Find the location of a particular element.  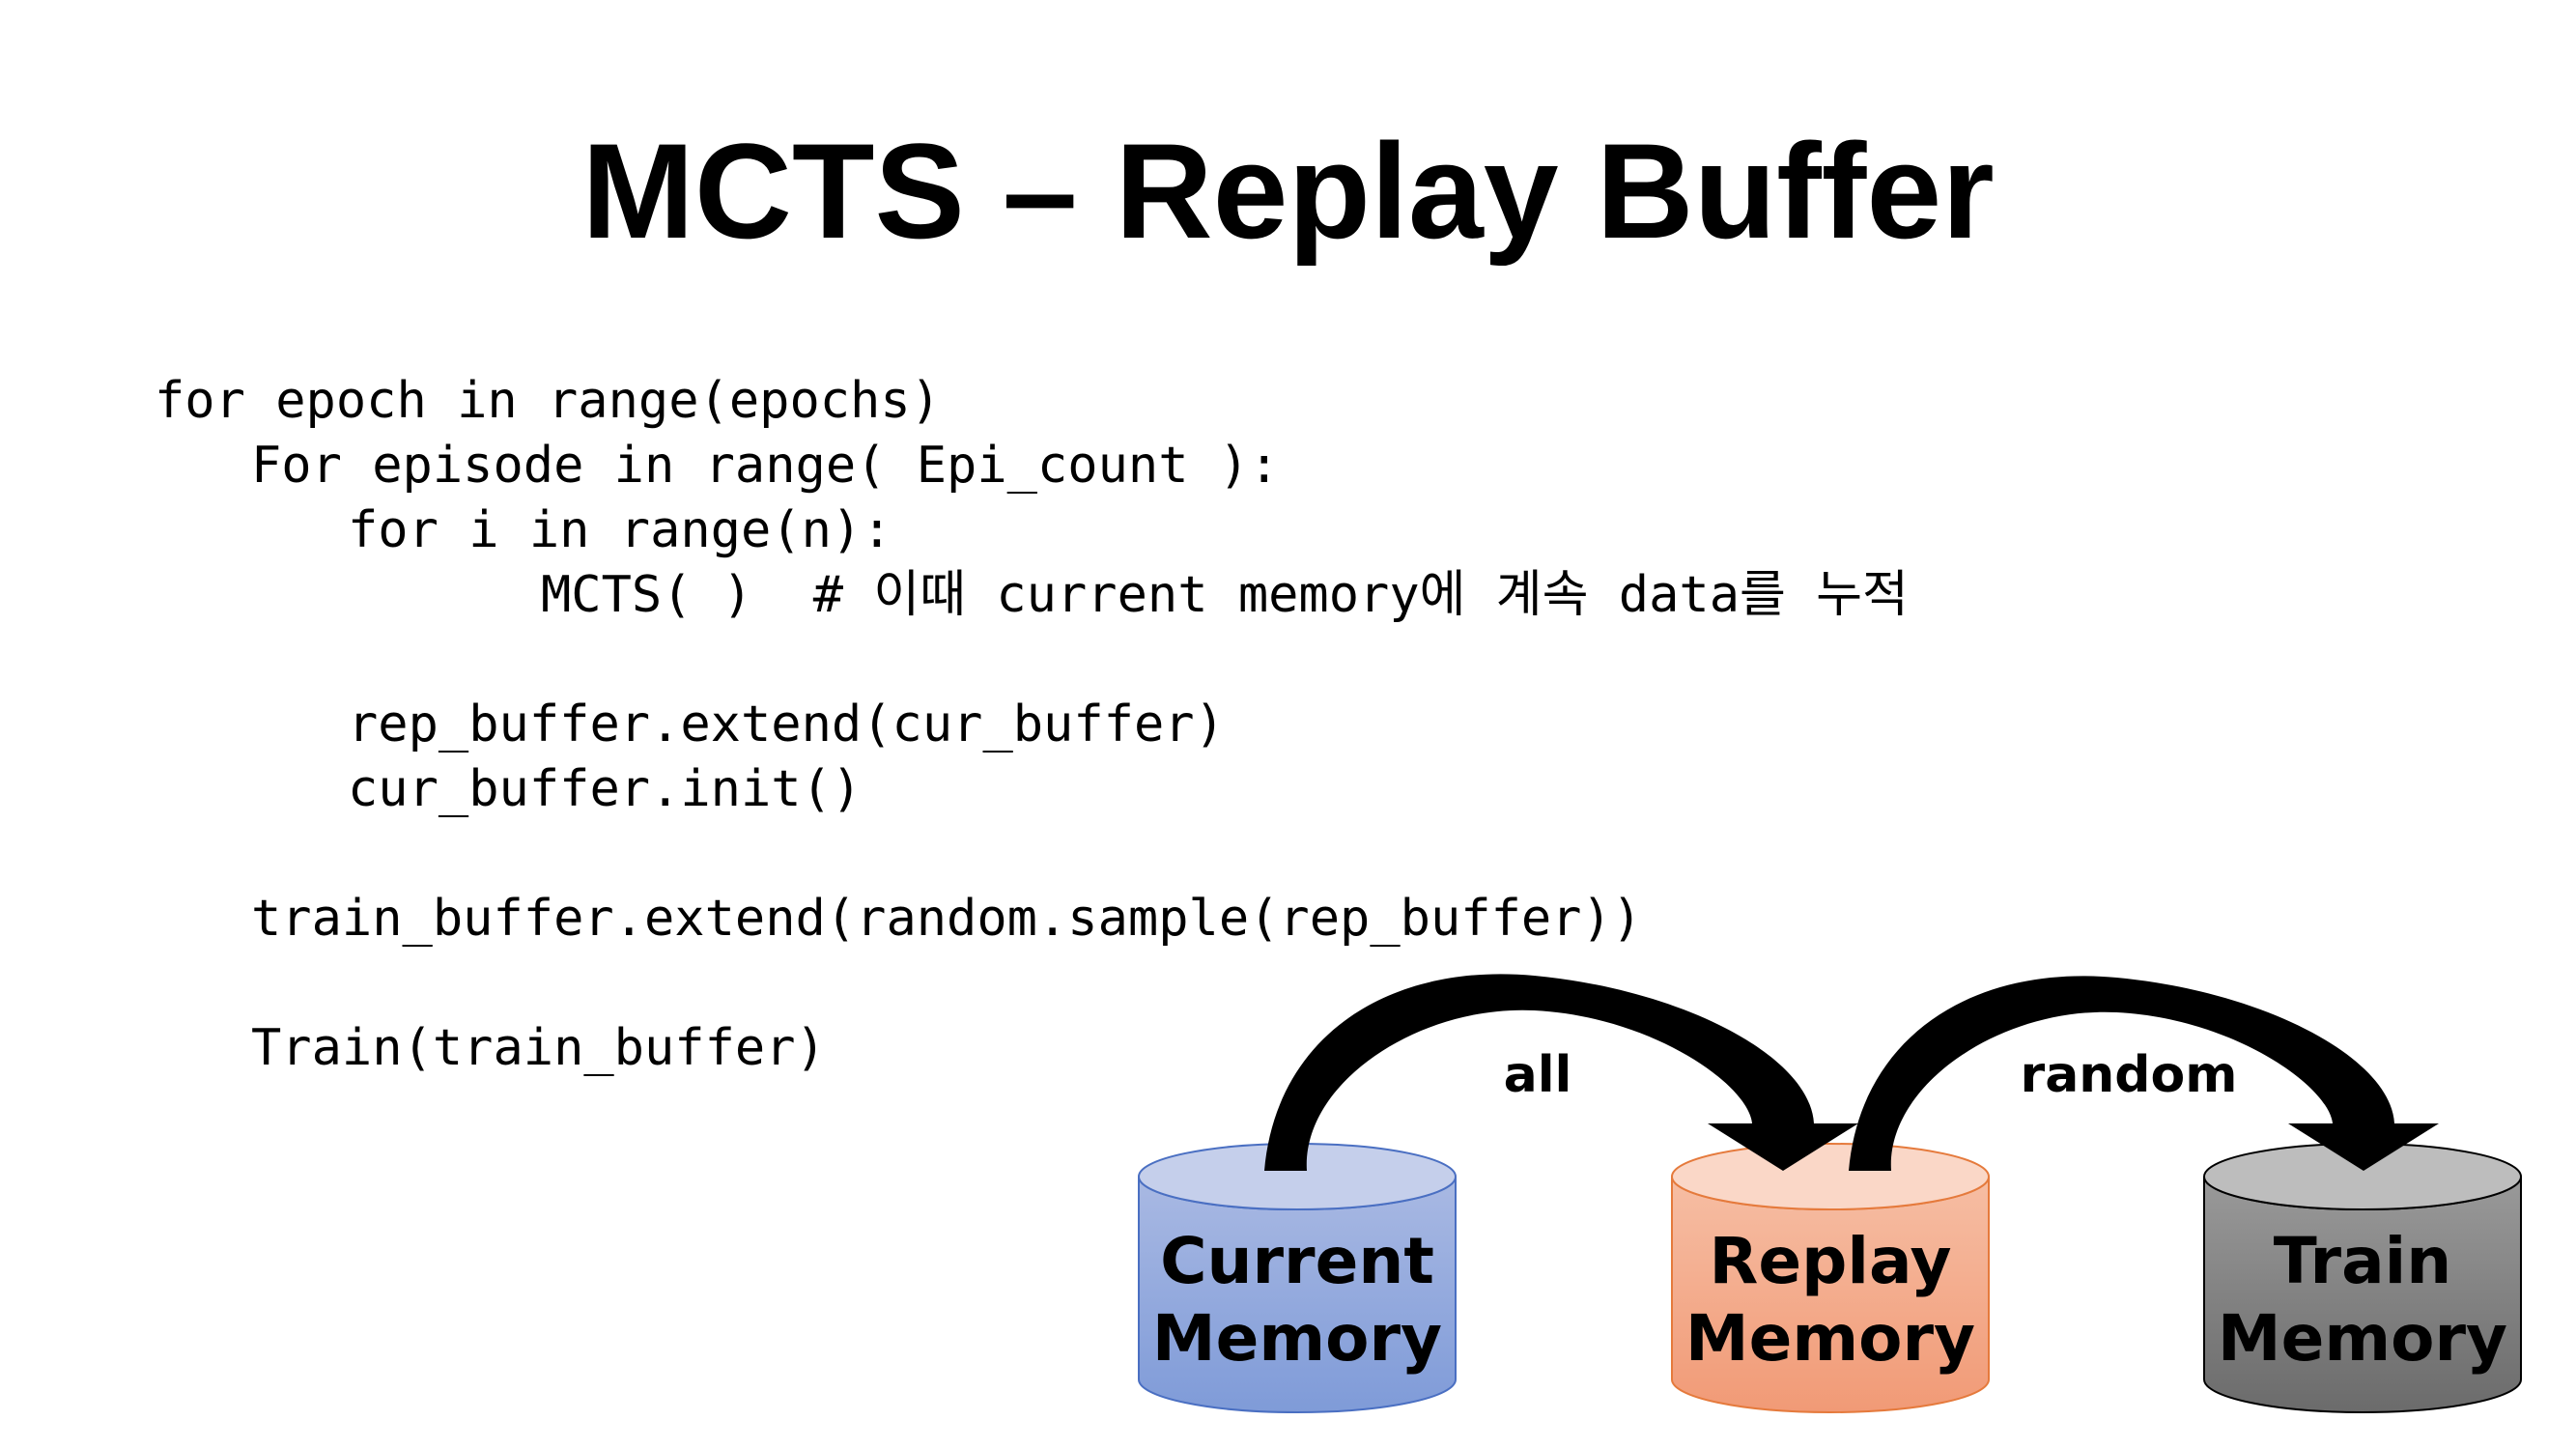

flow-arrow: all is located at coordinates (1561, 1072).